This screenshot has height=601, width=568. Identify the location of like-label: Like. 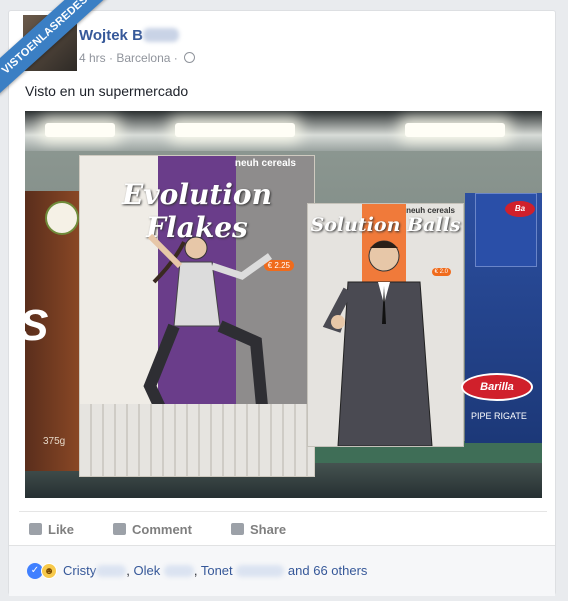
(61, 529).